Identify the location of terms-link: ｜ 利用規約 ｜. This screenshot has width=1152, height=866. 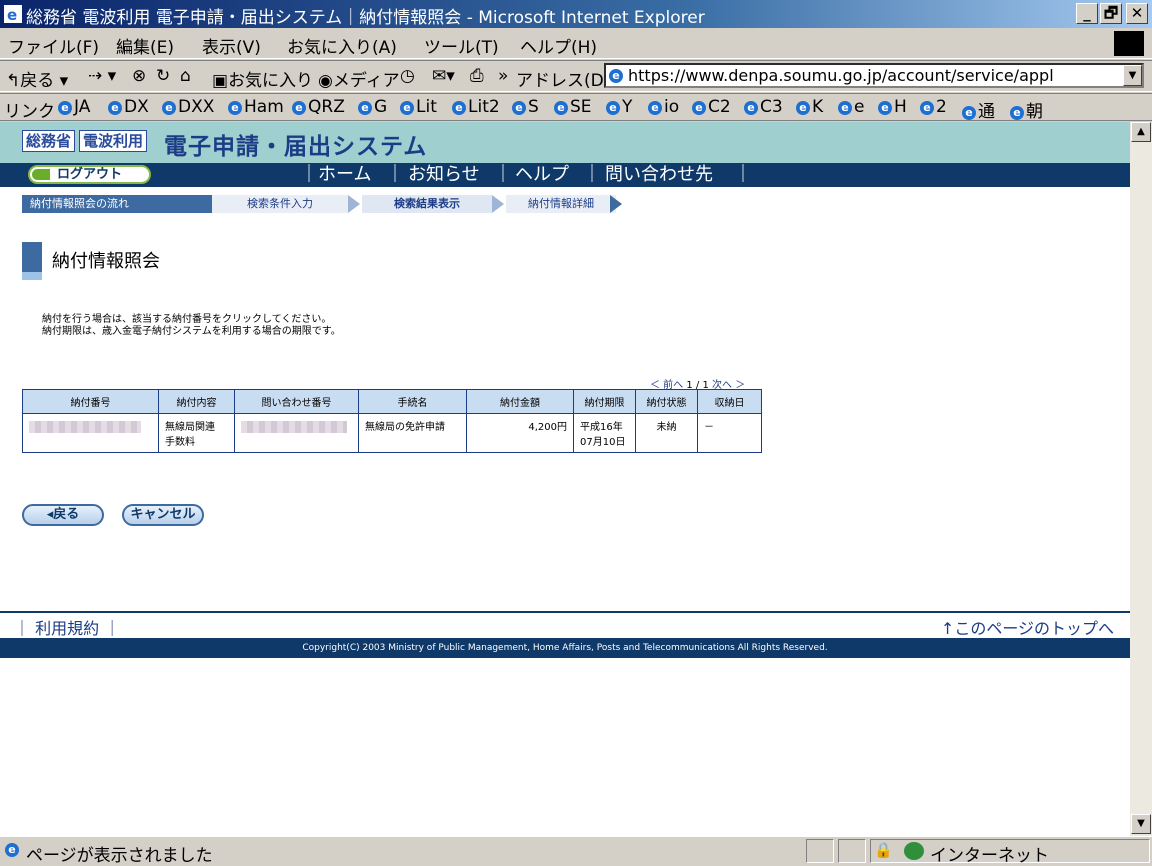
(67, 627).